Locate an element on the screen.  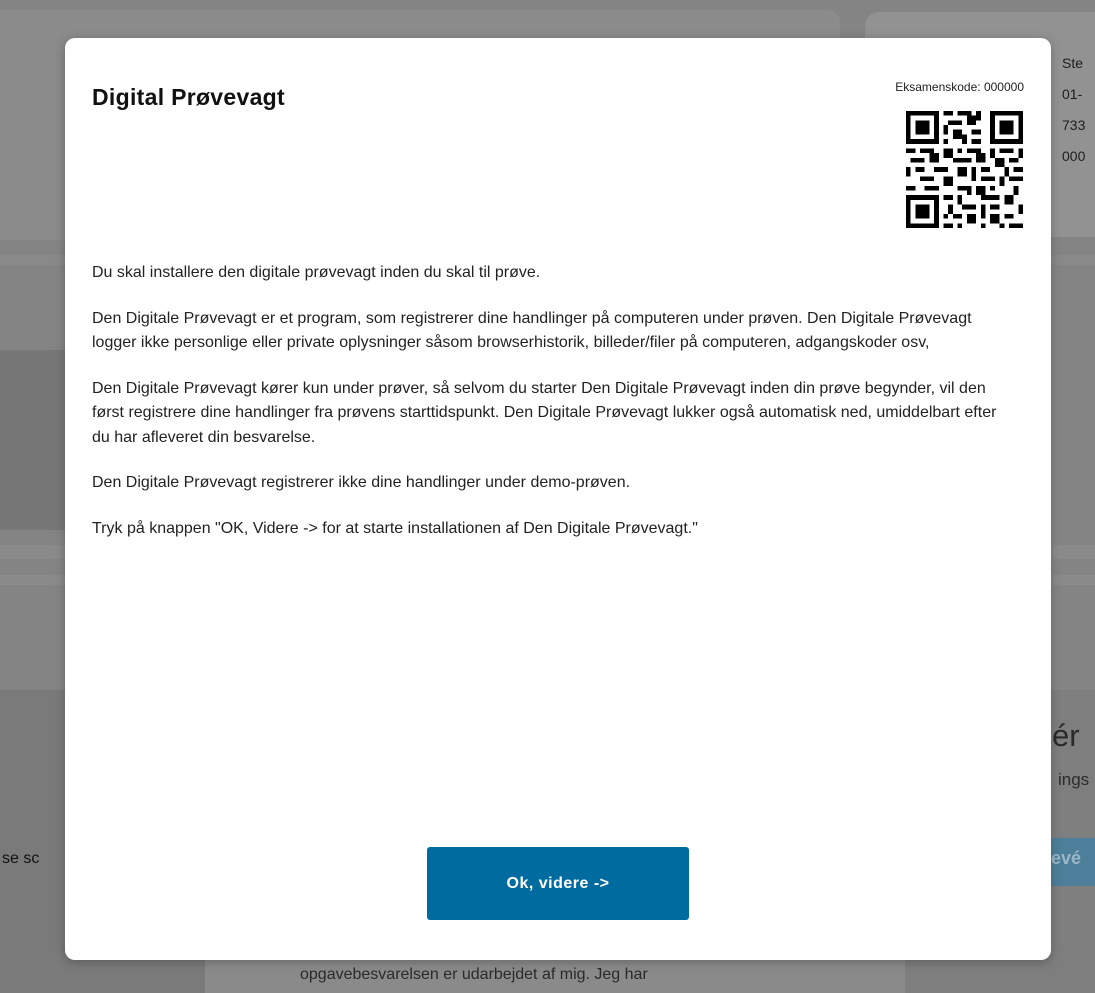
background-info-text: Ste 01- 733 000 is located at coordinates (1073, 110).